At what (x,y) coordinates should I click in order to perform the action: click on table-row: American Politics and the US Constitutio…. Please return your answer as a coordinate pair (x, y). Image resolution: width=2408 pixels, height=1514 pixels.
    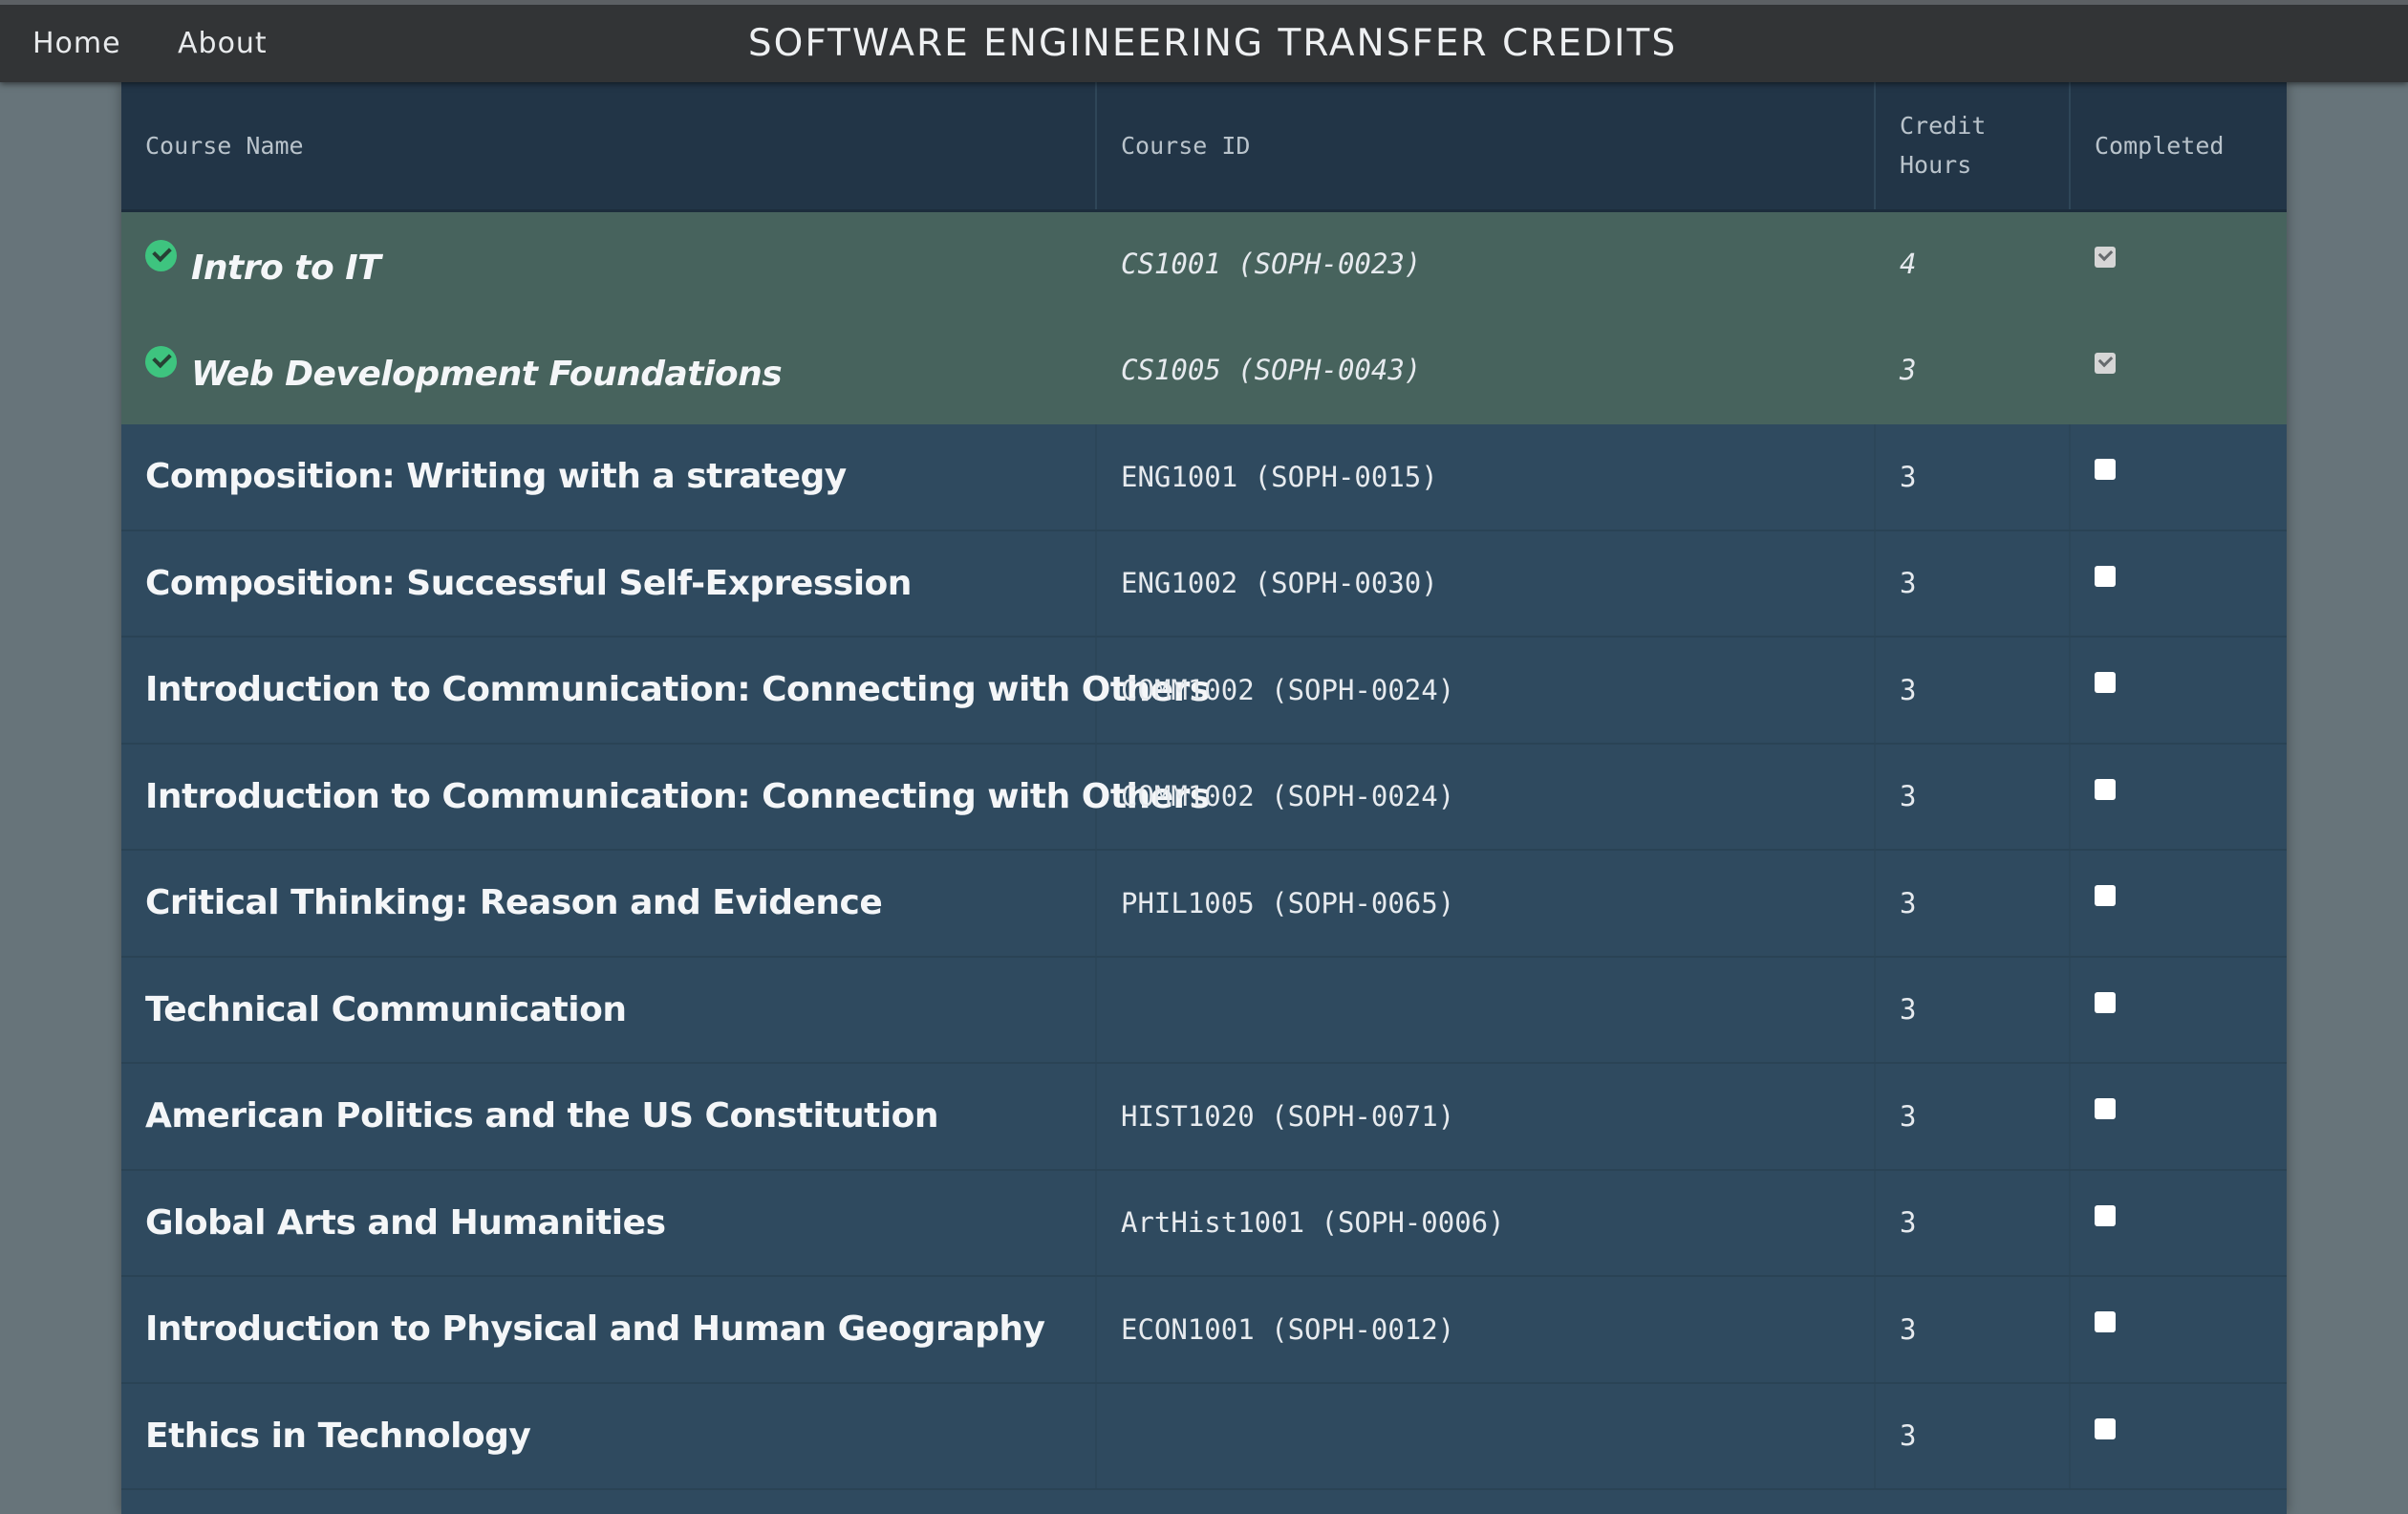
    Looking at the image, I should click on (1204, 1117).